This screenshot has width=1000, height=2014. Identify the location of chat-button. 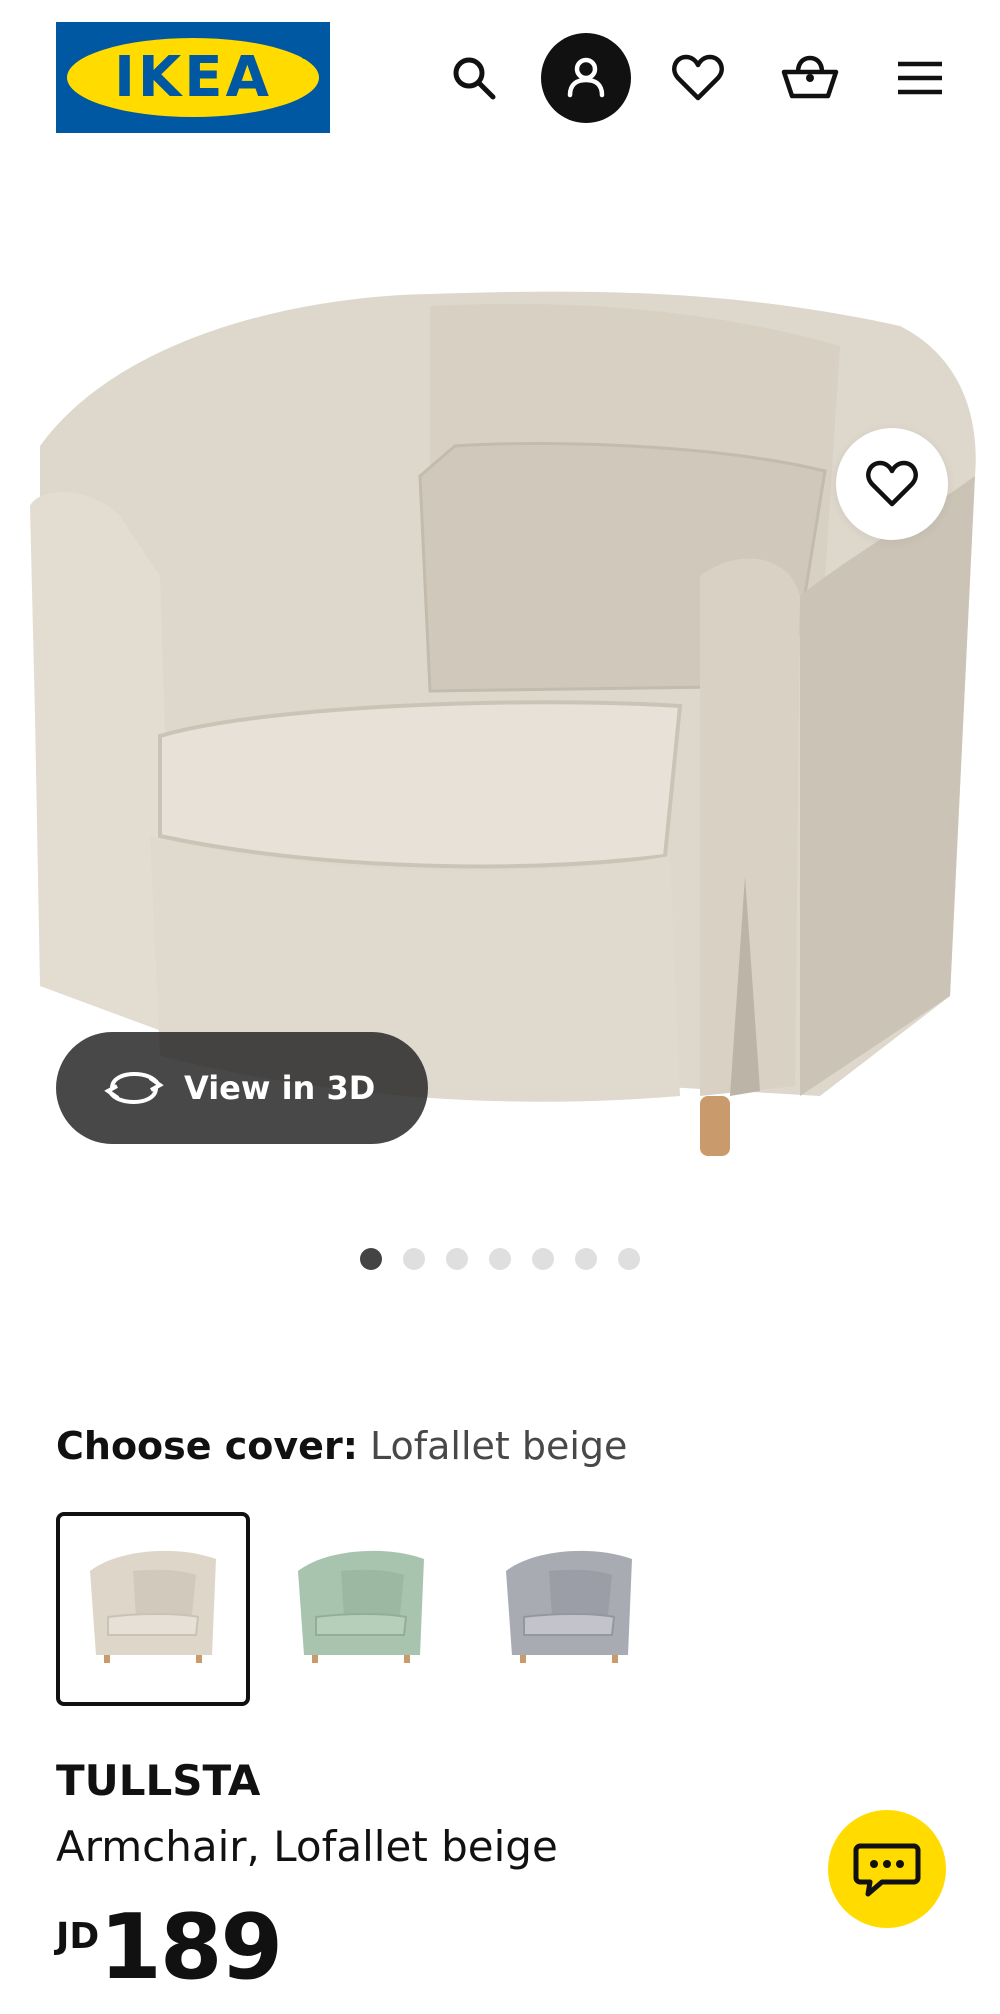
(887, 1869).